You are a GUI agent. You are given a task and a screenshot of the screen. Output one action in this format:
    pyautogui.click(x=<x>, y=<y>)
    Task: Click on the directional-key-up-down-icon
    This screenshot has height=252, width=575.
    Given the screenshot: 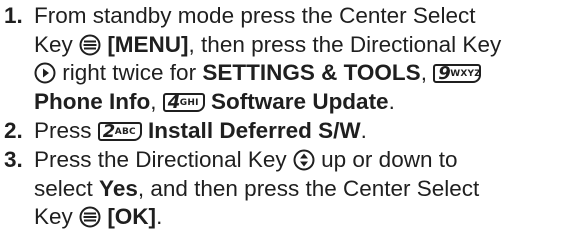 What is the action you would take?
    pyautogui.click(x=304, y=160)
    